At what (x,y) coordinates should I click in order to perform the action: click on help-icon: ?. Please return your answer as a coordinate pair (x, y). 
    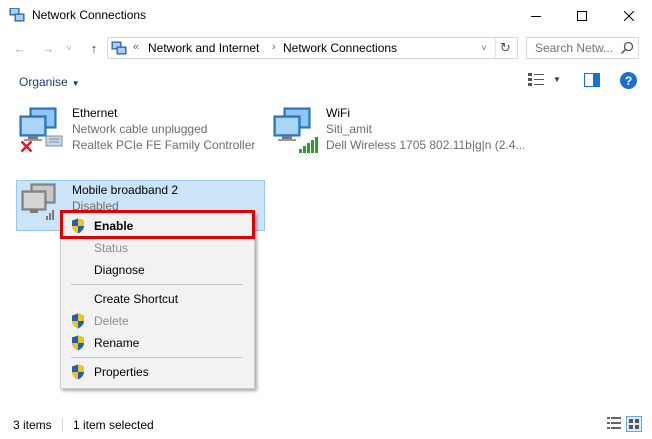
    Looking at the image, I should click on (628, 80).